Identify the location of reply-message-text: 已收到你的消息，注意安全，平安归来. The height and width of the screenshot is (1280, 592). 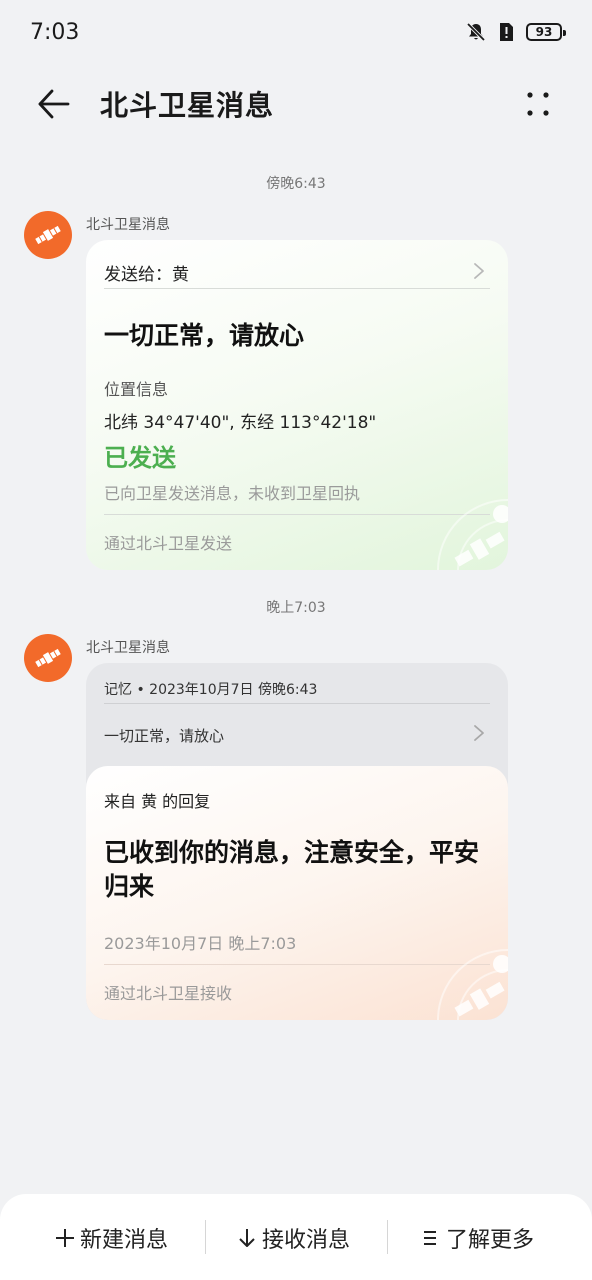
(292, 869).